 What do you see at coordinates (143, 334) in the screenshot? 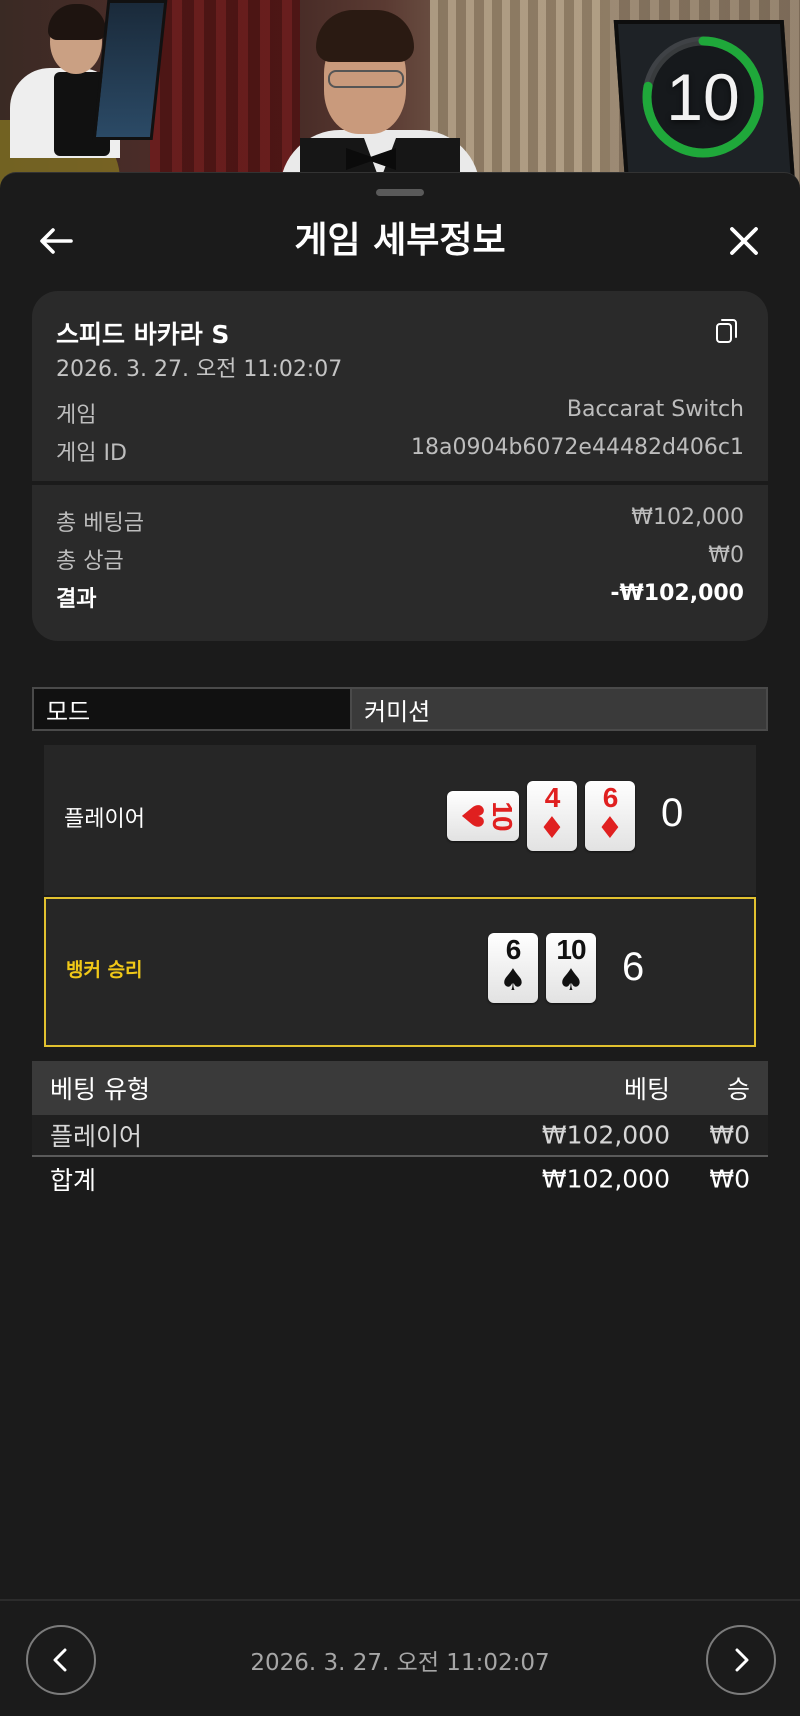
I see `game-name: 스피드 바카라 S` at bounding box center [143, 334].